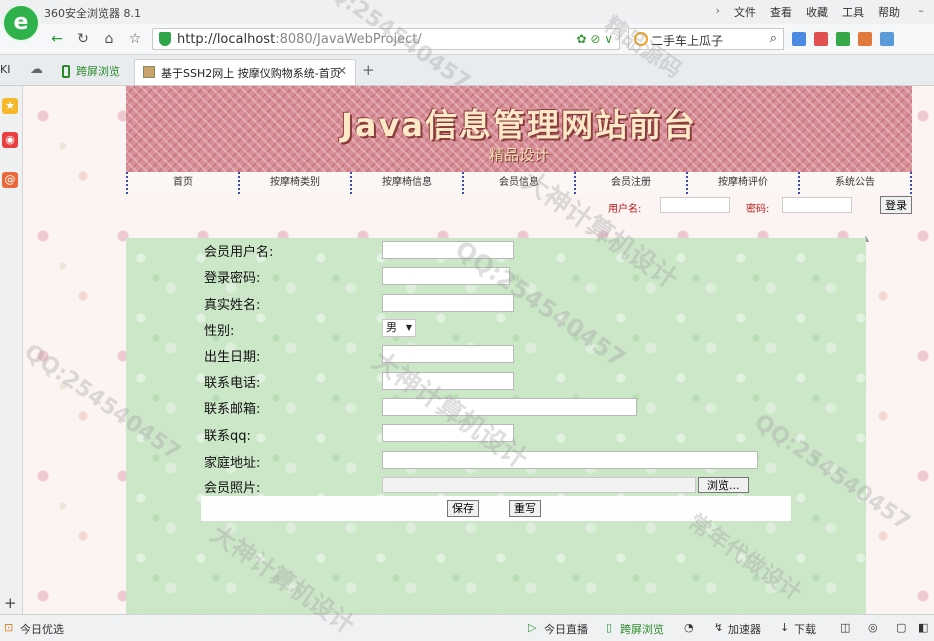 The width and height of the screenshot is (934, 641). I want to click on site-banner: Java信息管理网站前台 精品设计, so click(519, 129).